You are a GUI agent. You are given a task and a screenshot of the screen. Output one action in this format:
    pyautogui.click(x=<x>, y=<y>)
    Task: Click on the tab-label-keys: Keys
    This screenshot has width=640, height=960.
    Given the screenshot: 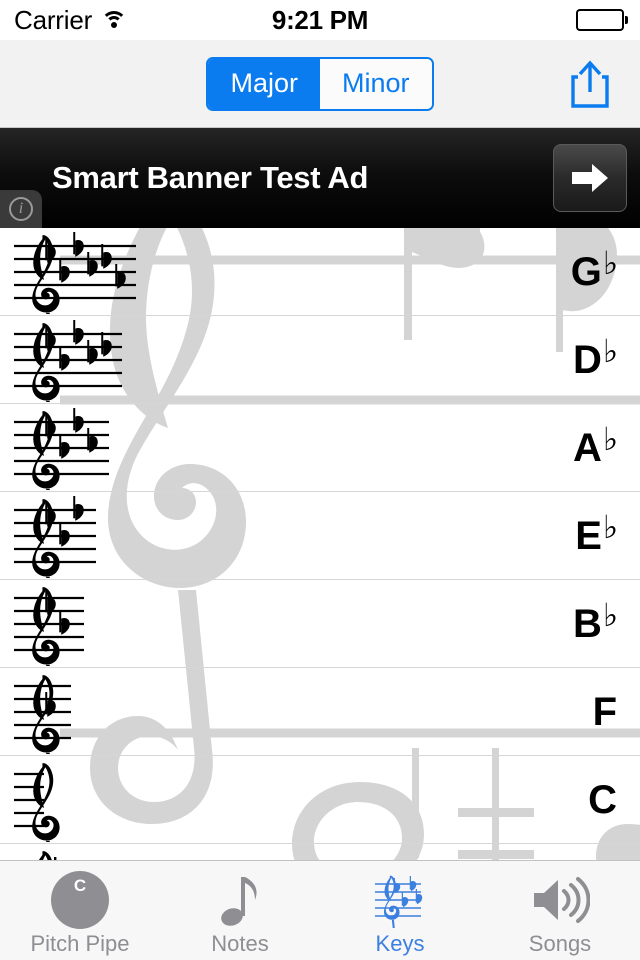 What is the action you would take?
    pyautogui.click(x=400, y=943)
    